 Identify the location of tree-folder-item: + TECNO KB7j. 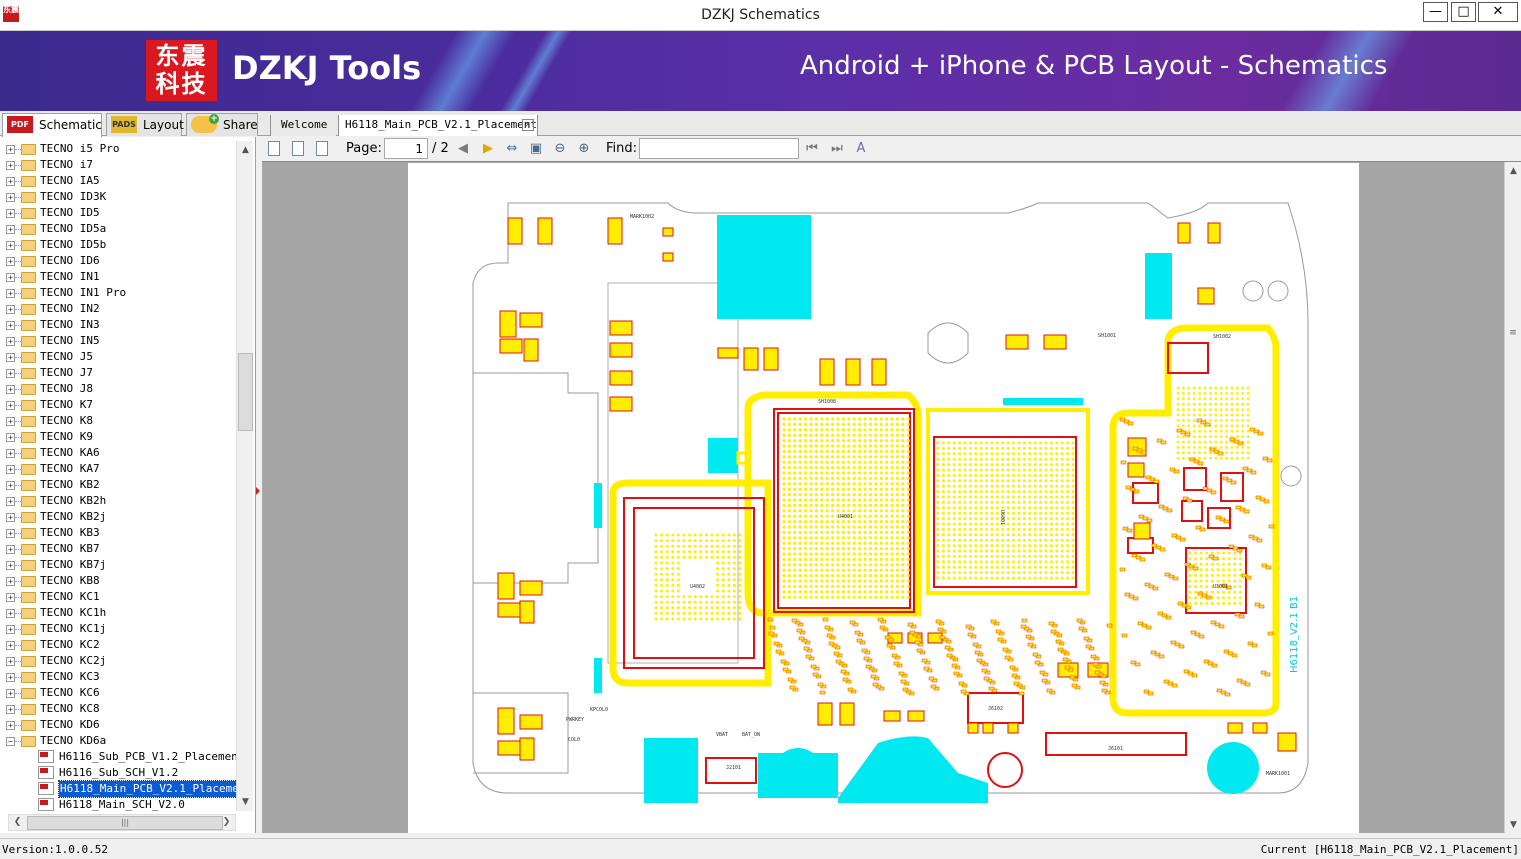
(118, 565).